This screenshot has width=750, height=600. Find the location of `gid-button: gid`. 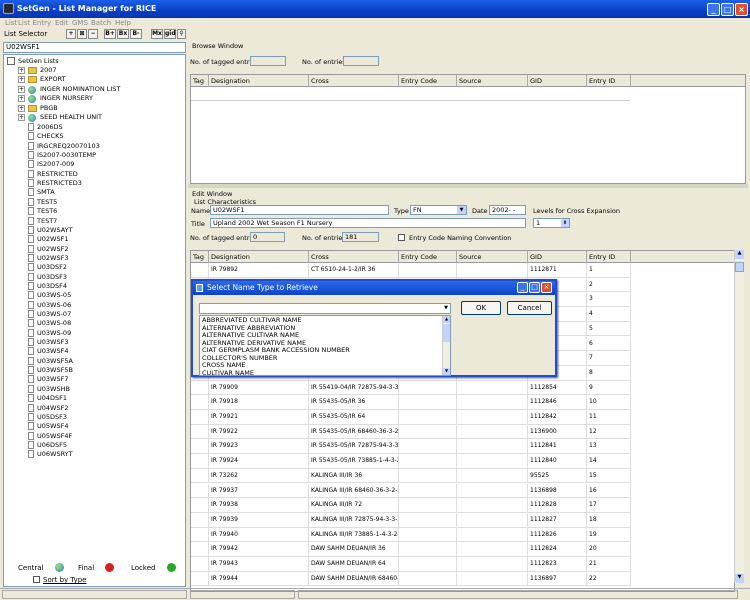

gid-button: gid is located at coordinates (170, 34).